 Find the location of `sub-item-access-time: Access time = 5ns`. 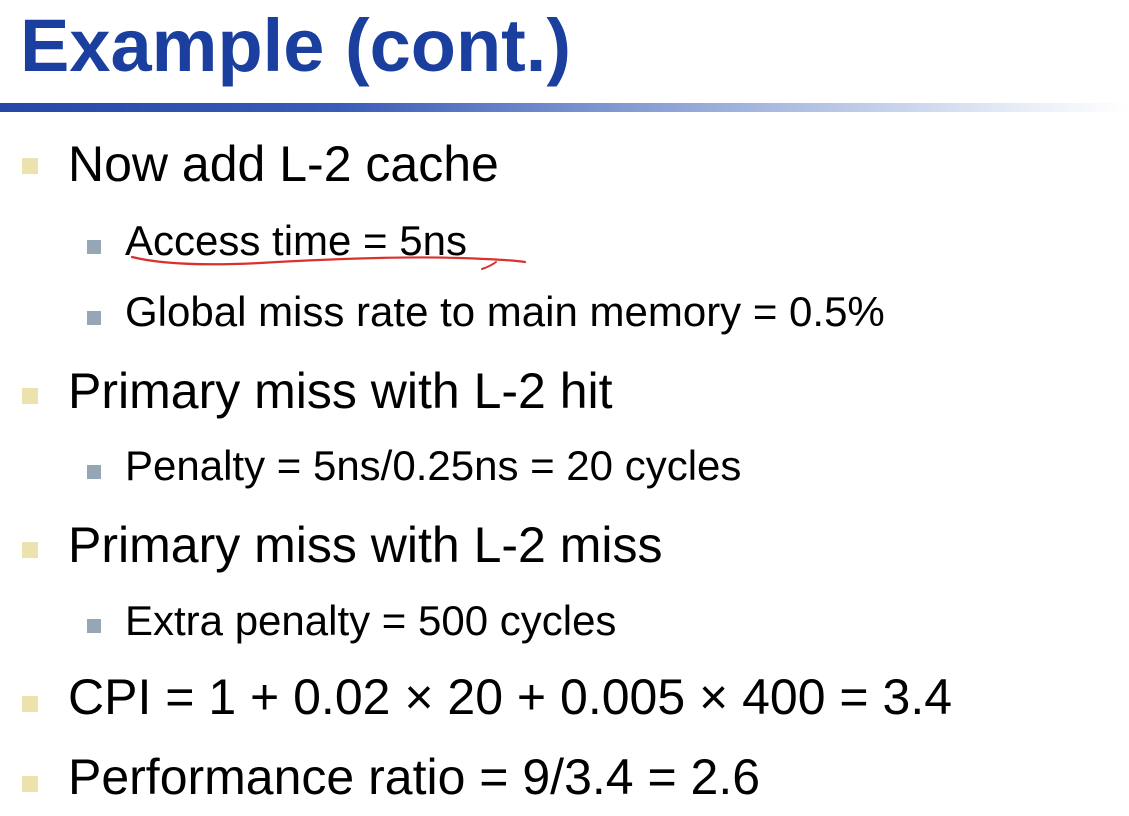

sub-item-access-time: Access time = 5ns is located at coordinates (296, 240).